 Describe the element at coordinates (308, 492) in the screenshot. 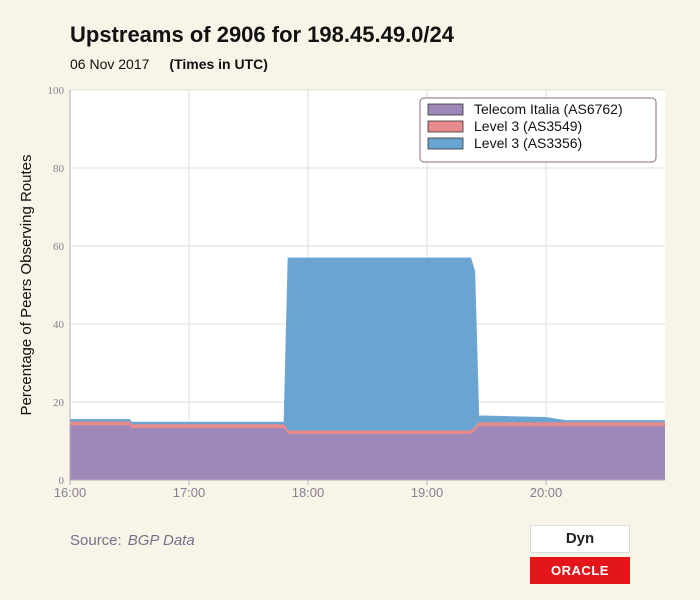

I see `x-tick-label: 18:00` at that location.